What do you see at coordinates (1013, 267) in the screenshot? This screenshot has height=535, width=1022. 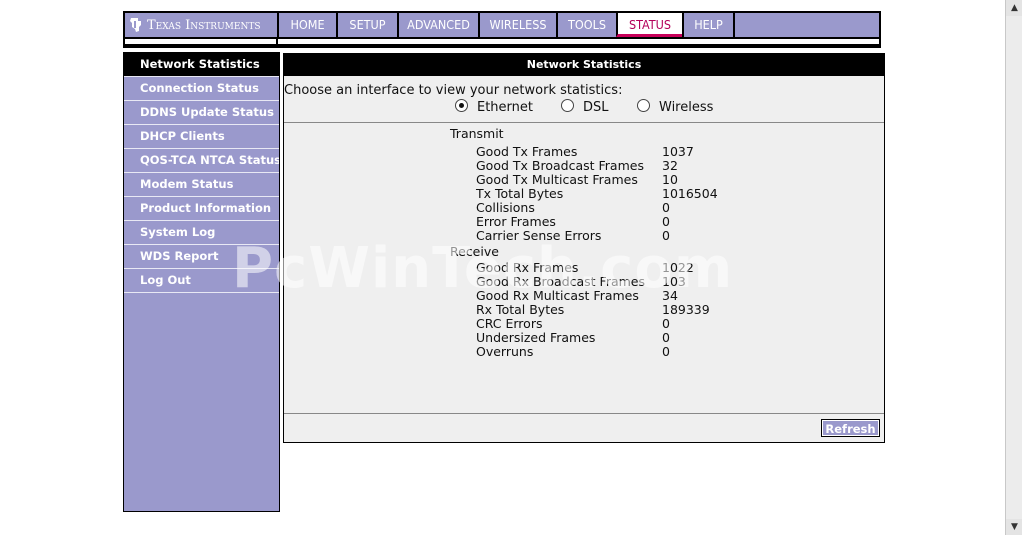 I see `page-scrollbar: ▲ ▼` at bounding box center [1013, 267].